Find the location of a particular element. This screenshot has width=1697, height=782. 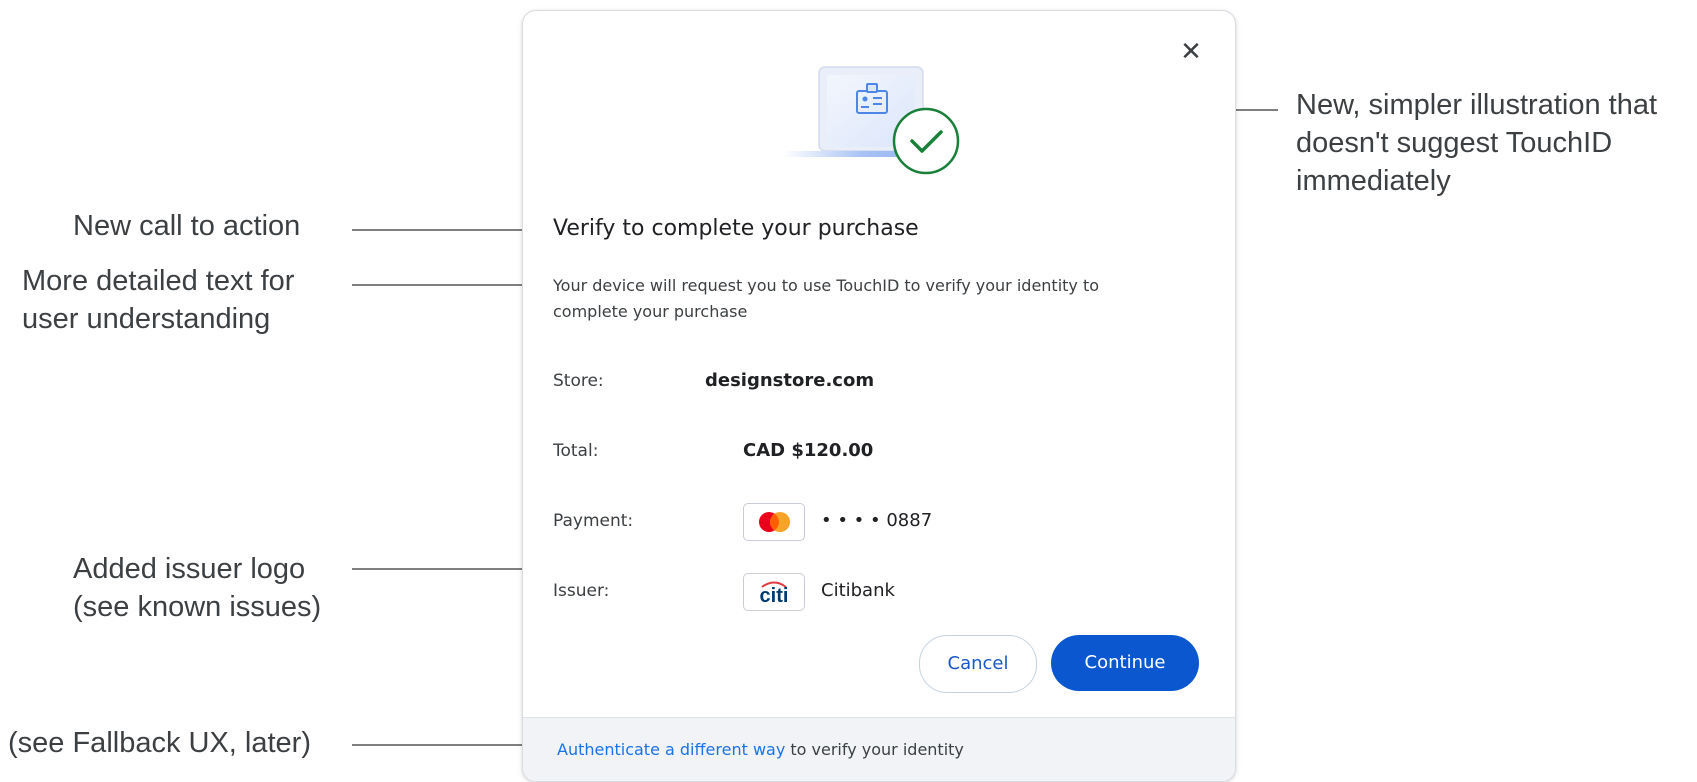

issuer-label: Issuer: is located at coordinates (581, 591).